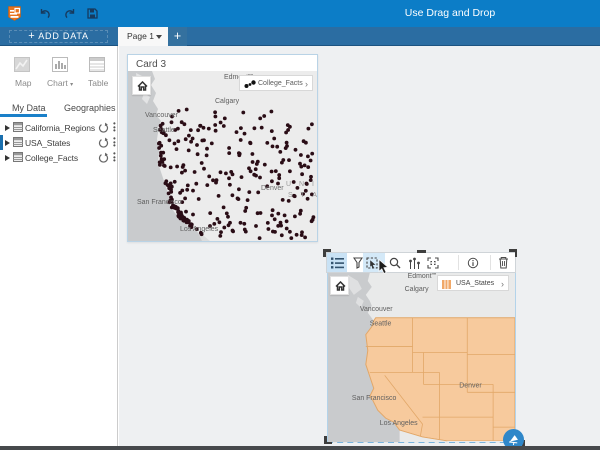  I want to click on svg-text: S T A T, so click(302, 195).